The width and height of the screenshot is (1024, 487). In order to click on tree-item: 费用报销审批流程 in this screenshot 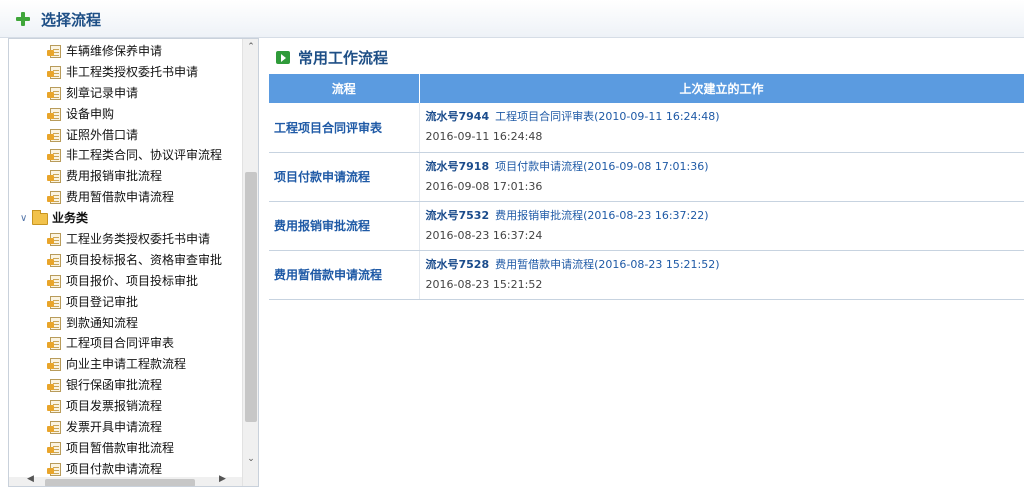, I will do `click(125, 176)`.